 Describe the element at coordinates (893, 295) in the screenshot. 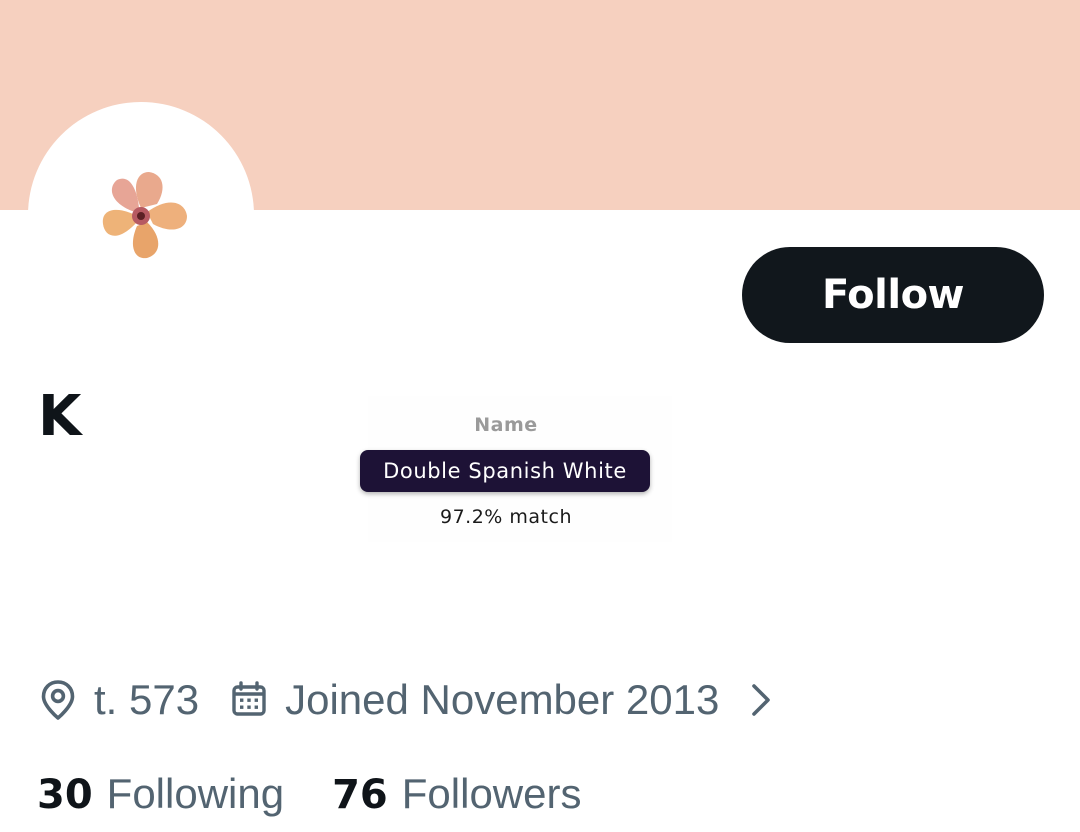

I see `follow-button: Follow` at that location.